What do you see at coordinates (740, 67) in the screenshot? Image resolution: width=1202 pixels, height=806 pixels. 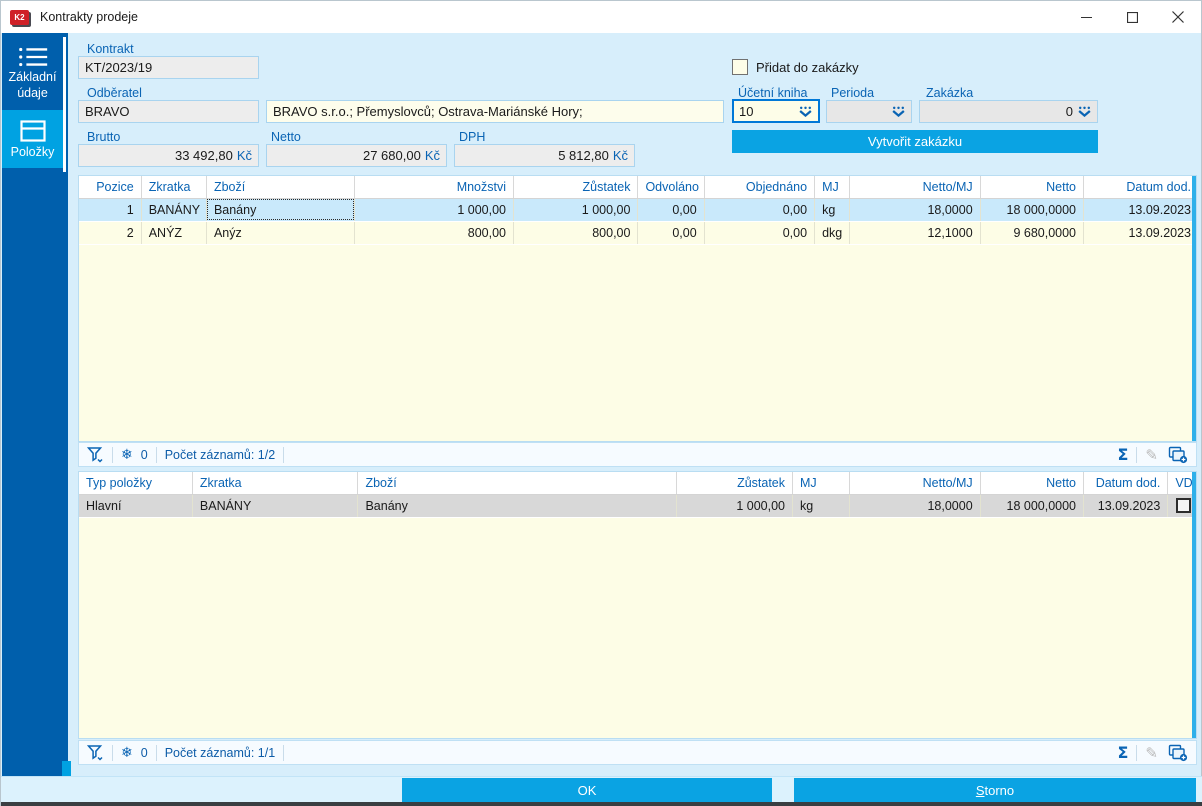 I see `pridat-do-zakazky-checkbox` at bounding box center [740, 67].